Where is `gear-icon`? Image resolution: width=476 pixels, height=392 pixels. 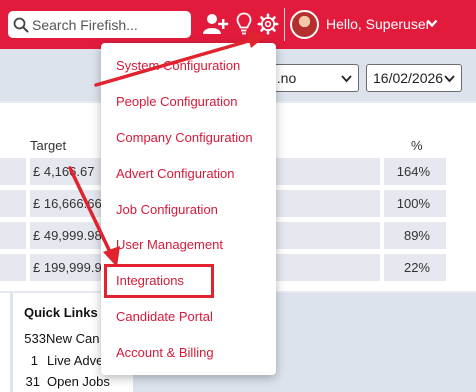 gear-icon is located at coordinates (268, 24).